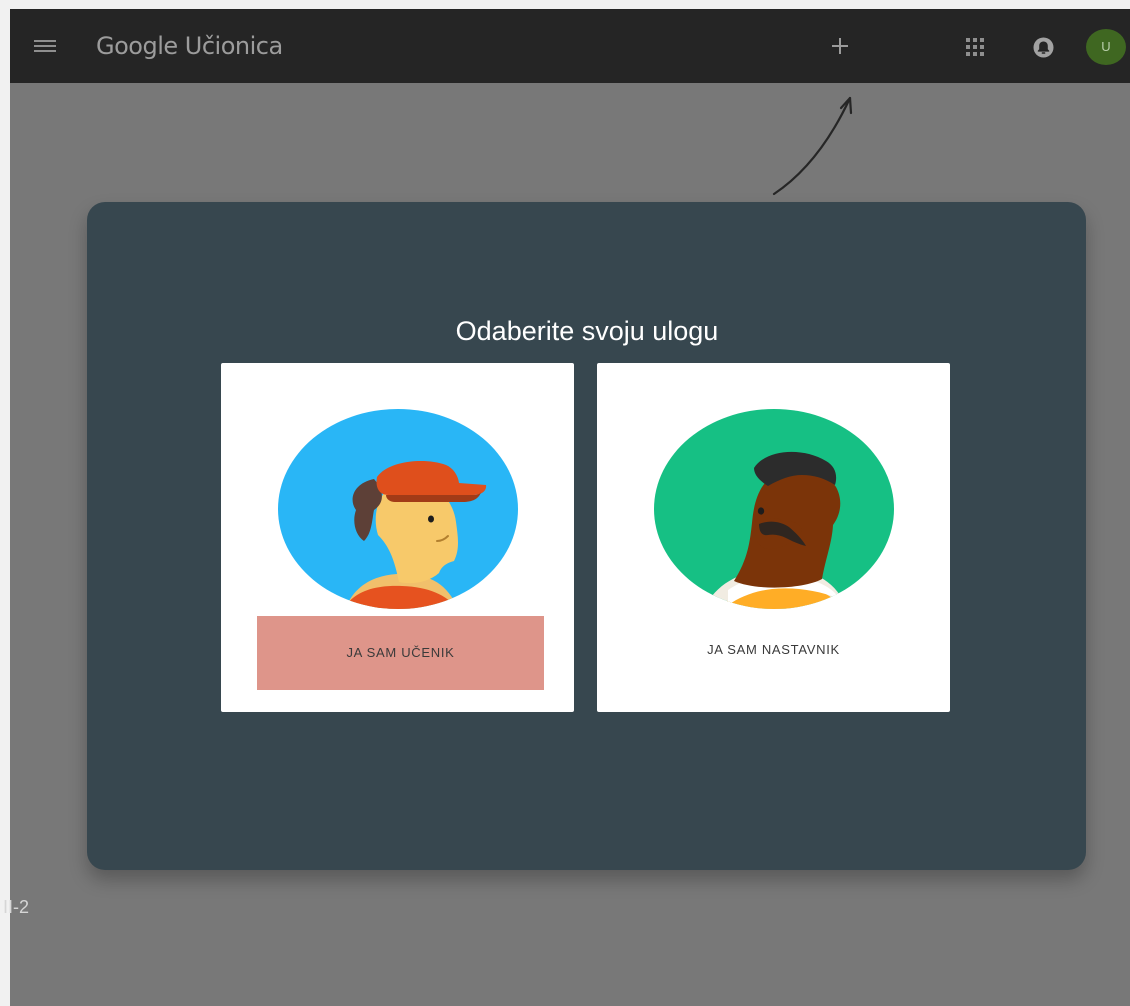  Describe the element at coordinates (400, 653) in the screenshot. I see `student-role-label: JA SAM UČENIK` at that location.